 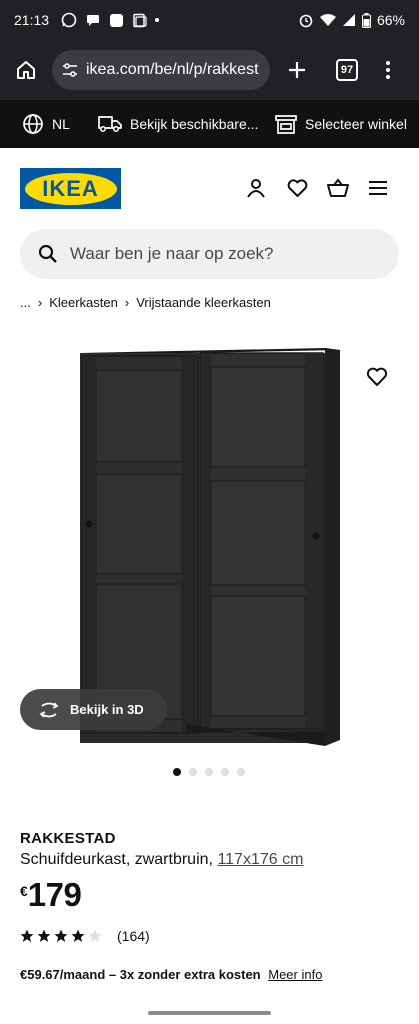 I want to click on store-label: Selecteer winkel, so click(x=356, y=124).